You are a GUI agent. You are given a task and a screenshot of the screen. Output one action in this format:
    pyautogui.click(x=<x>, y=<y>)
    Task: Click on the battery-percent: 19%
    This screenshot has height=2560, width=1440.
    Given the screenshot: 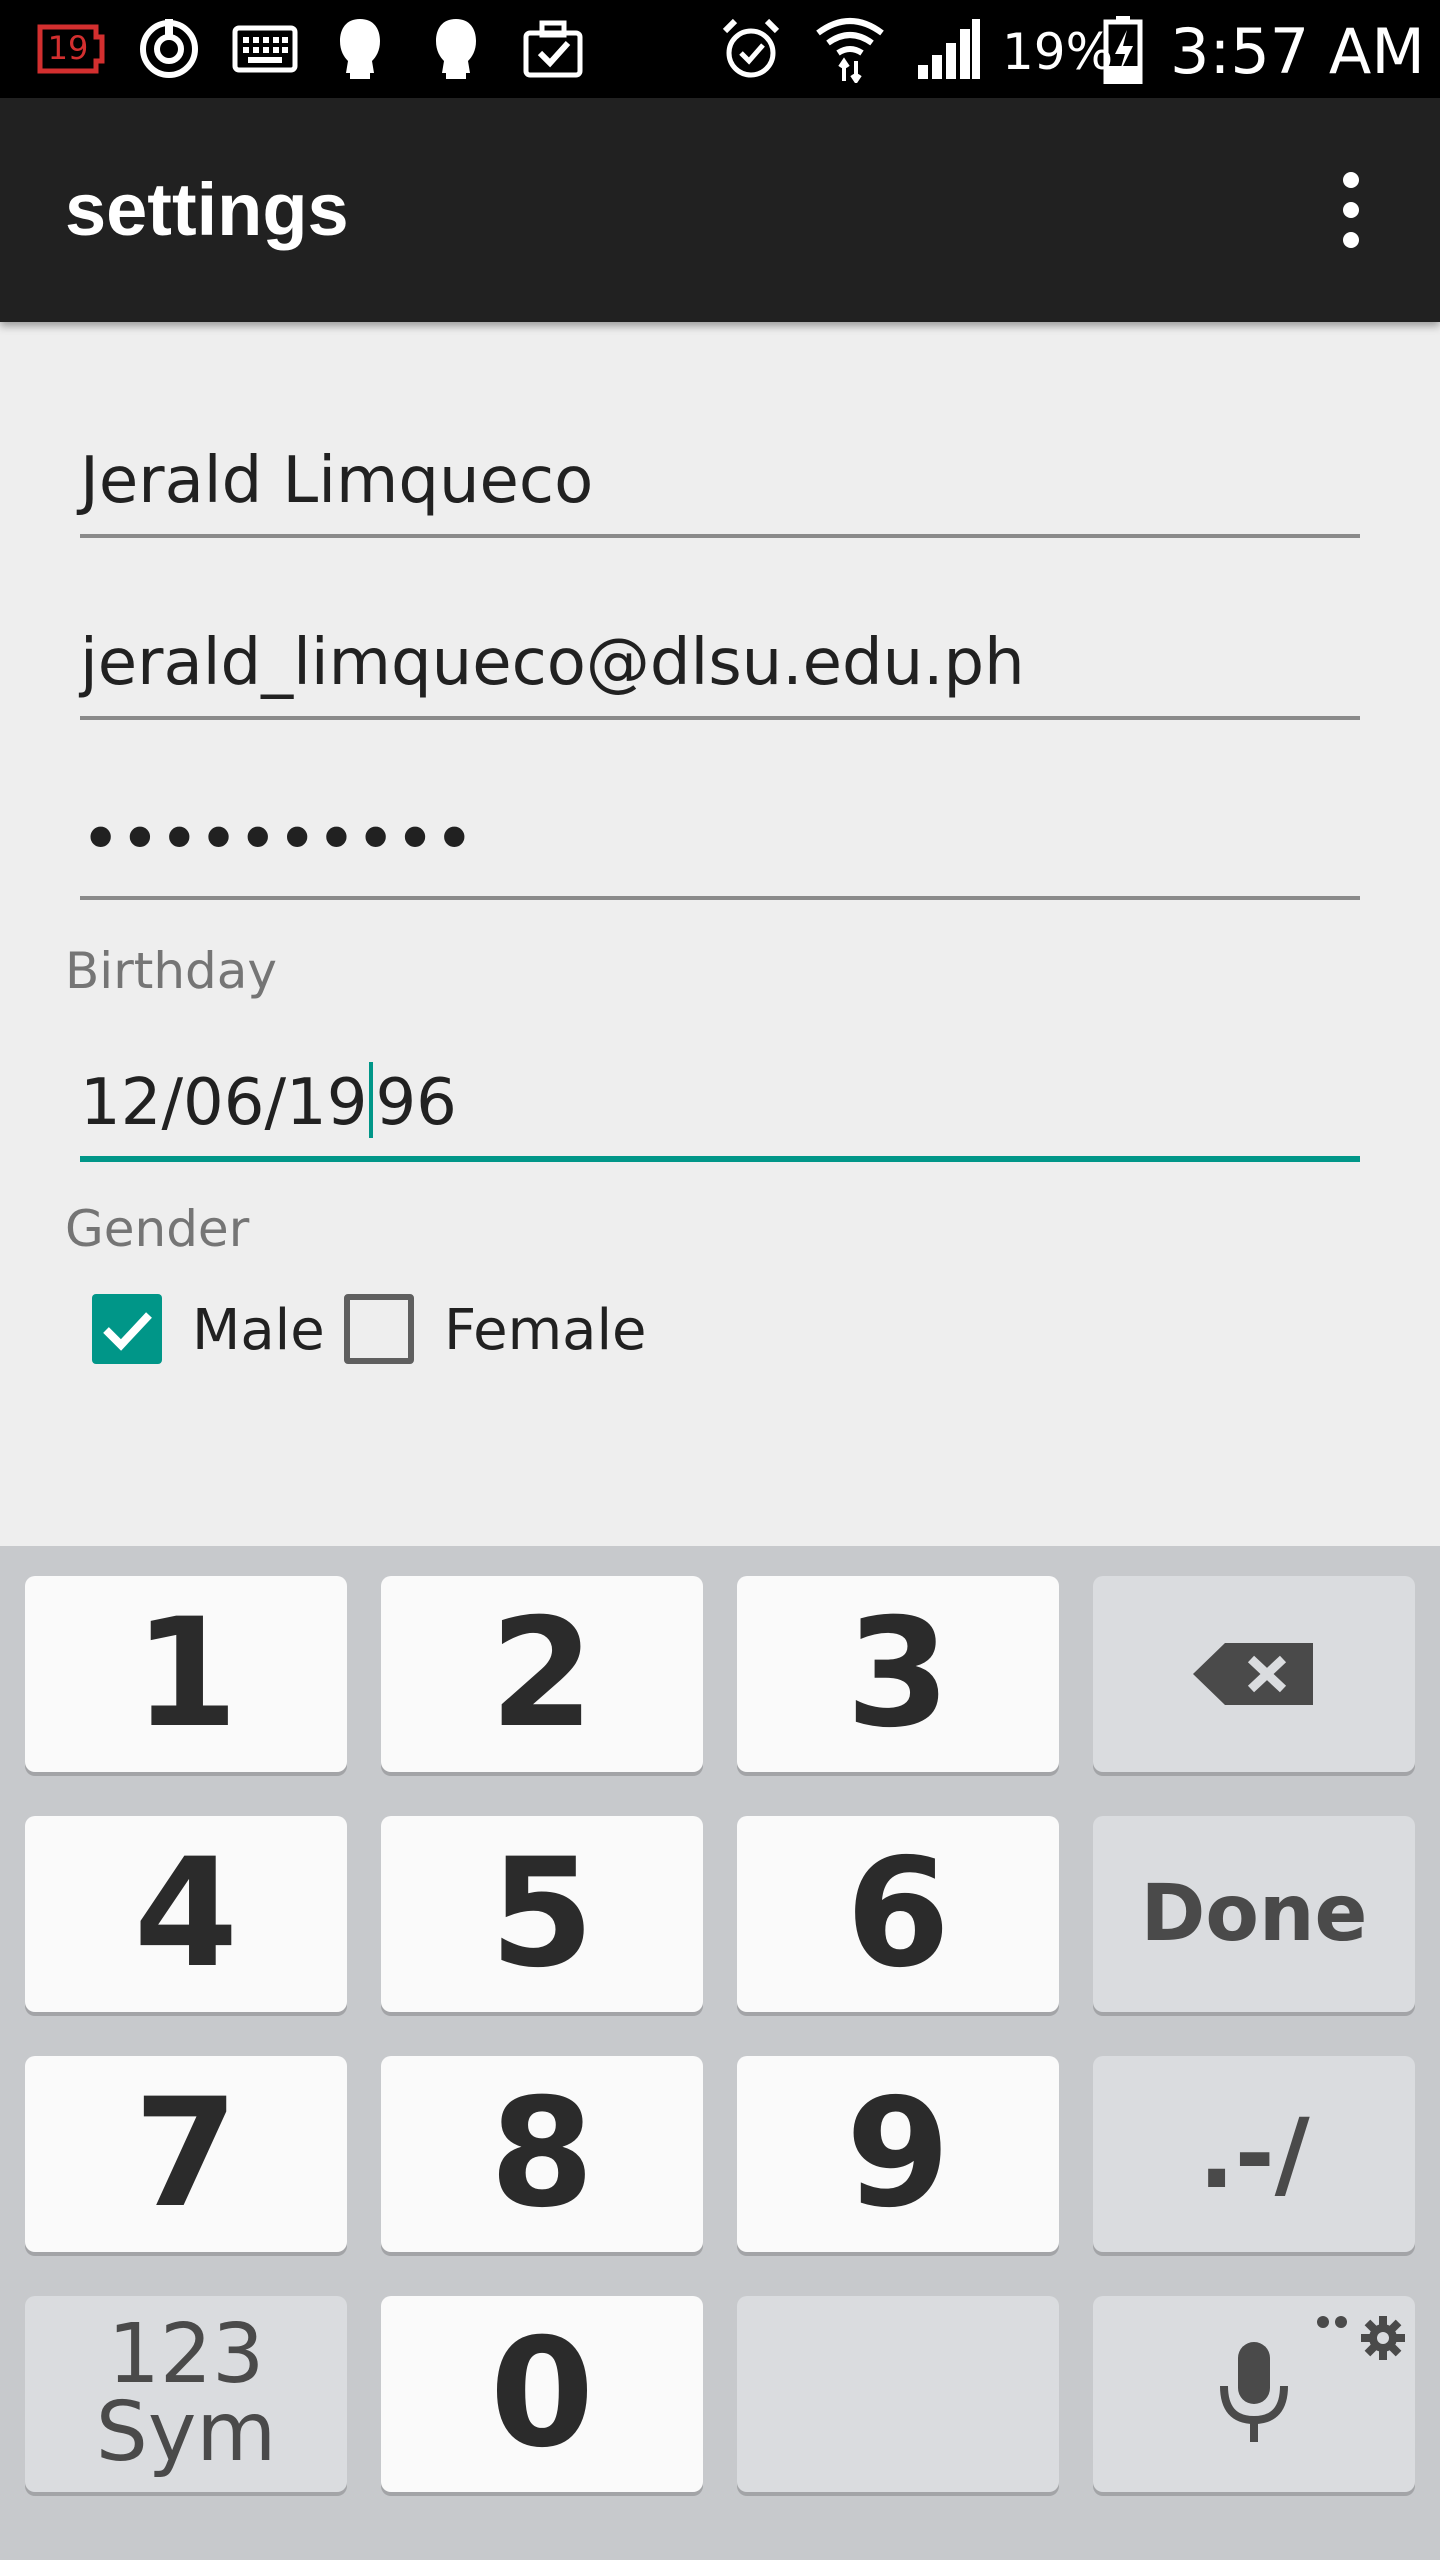 What is the action you would take?
    pyautogui.click(x=1058, y=52)
    